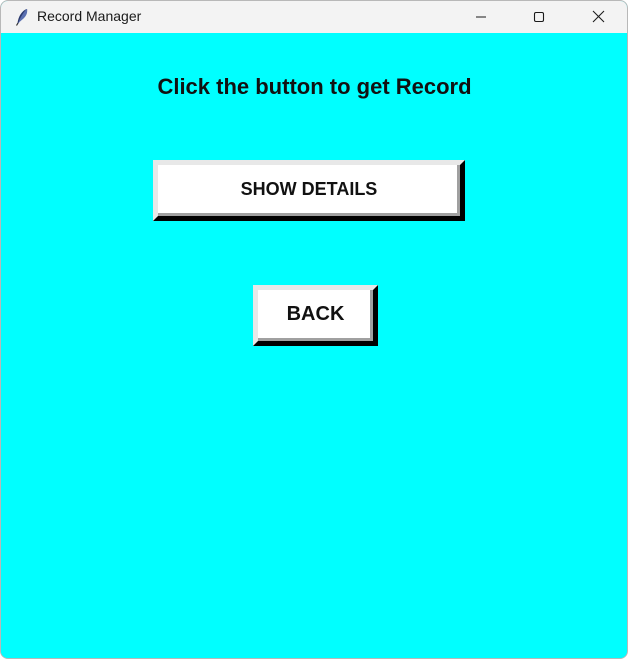 This screenshot has height=659, width=628. What do you see at coordinates (314, 17) in the screenshot?
I see `title-bar: Record Manager` at bounding box center [314, 17].